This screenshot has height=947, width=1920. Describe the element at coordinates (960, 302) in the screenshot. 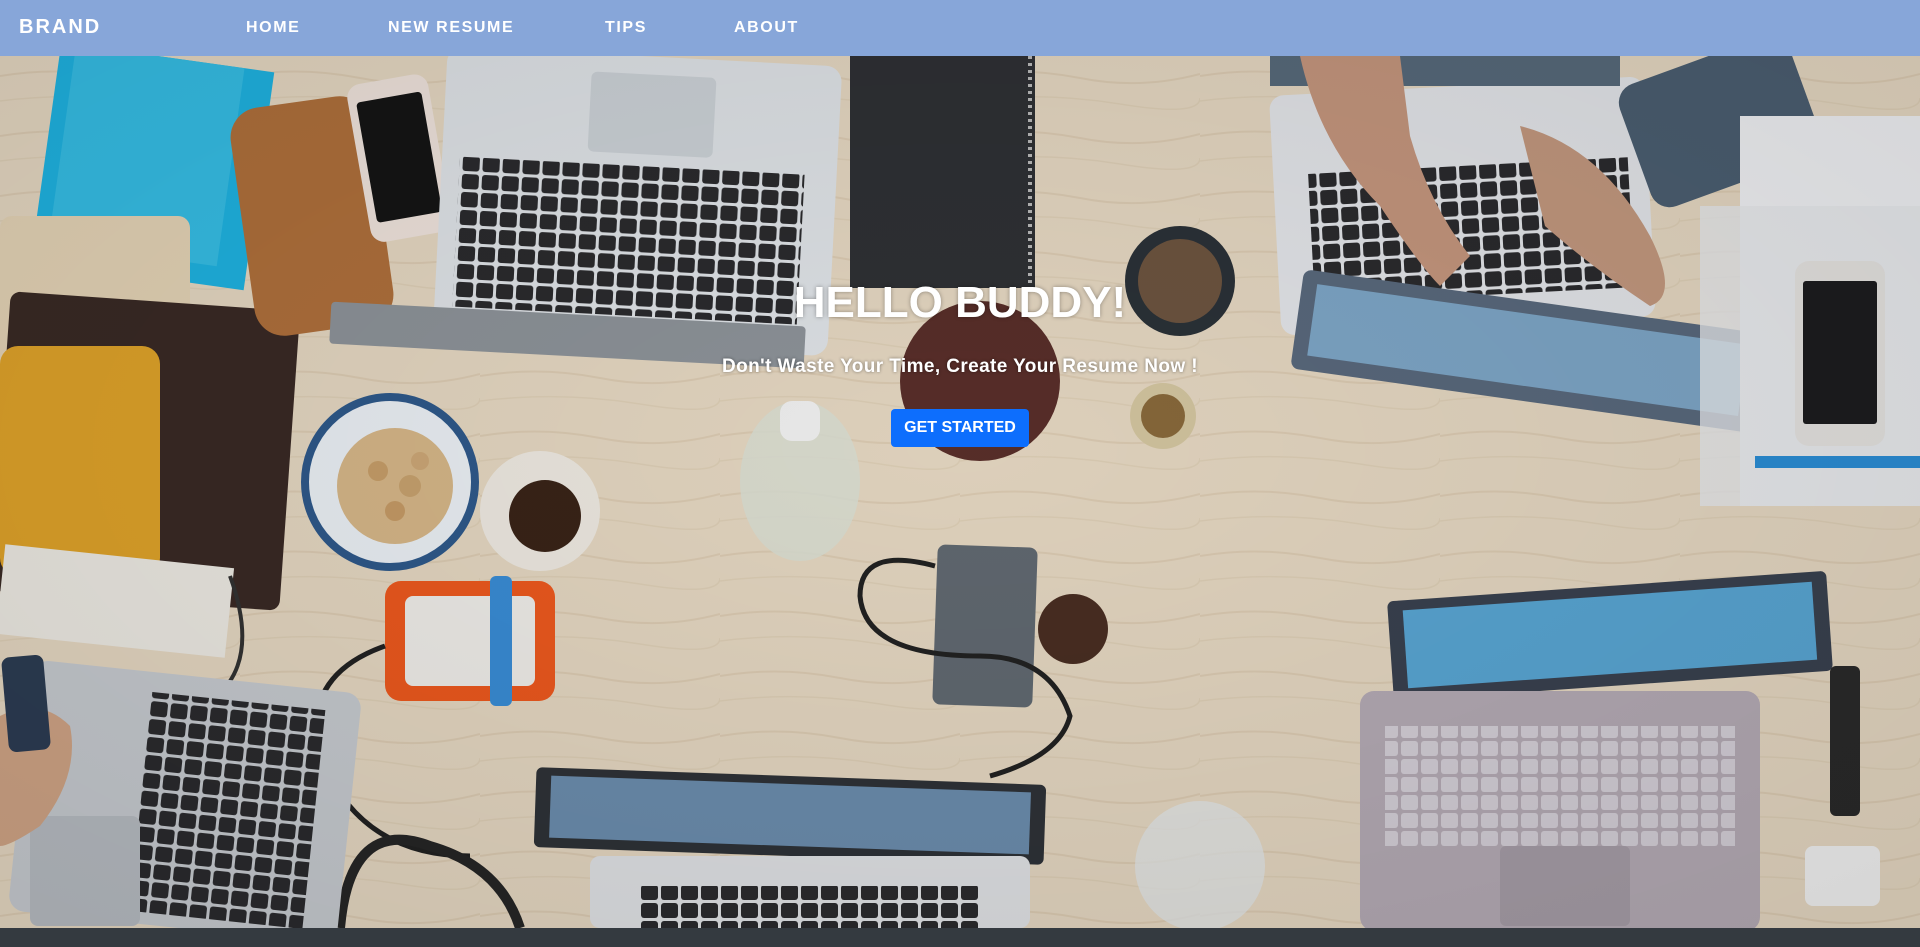

I see `hero-title: HELLO BUDDY!` at that location.